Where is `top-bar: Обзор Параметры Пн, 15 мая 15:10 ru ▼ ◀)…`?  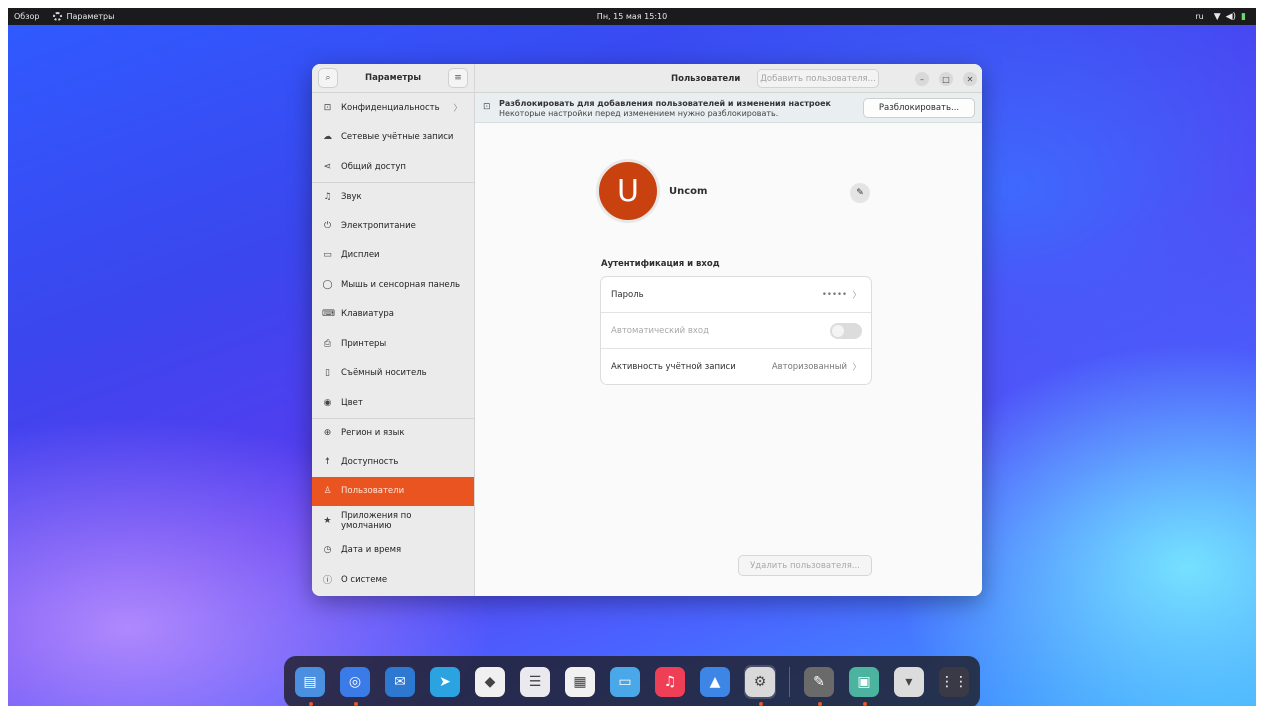
top-bar: Обзор Параметры Пн, 15 мая 15:10 ru ▼ ◀)… is located at coordinates (632, 16).